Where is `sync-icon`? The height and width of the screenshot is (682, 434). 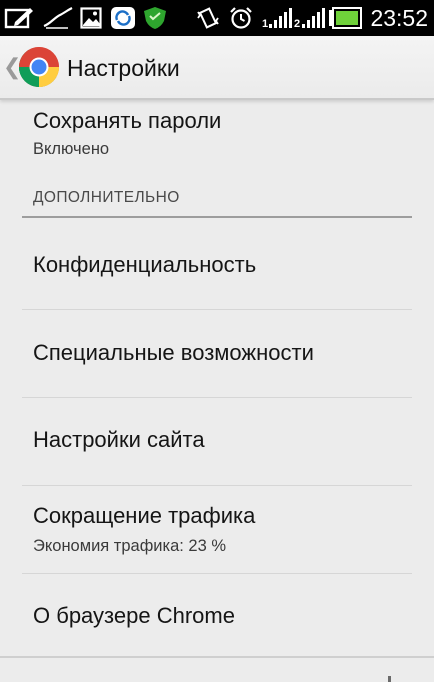
sync-icon is located at coordinates (123, 18).